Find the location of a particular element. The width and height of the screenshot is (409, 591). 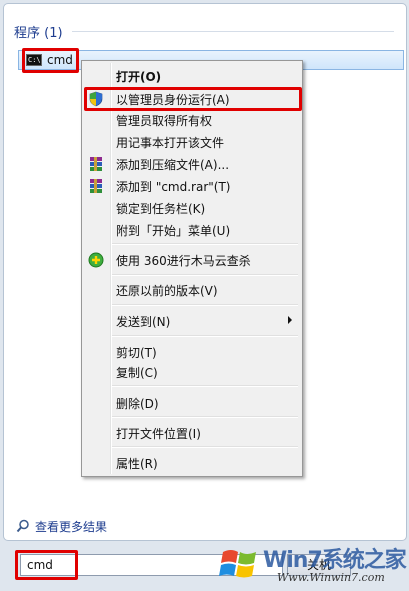

menu-item-label: 锁定到任务栏(K) is located at coordinates (161, 209).